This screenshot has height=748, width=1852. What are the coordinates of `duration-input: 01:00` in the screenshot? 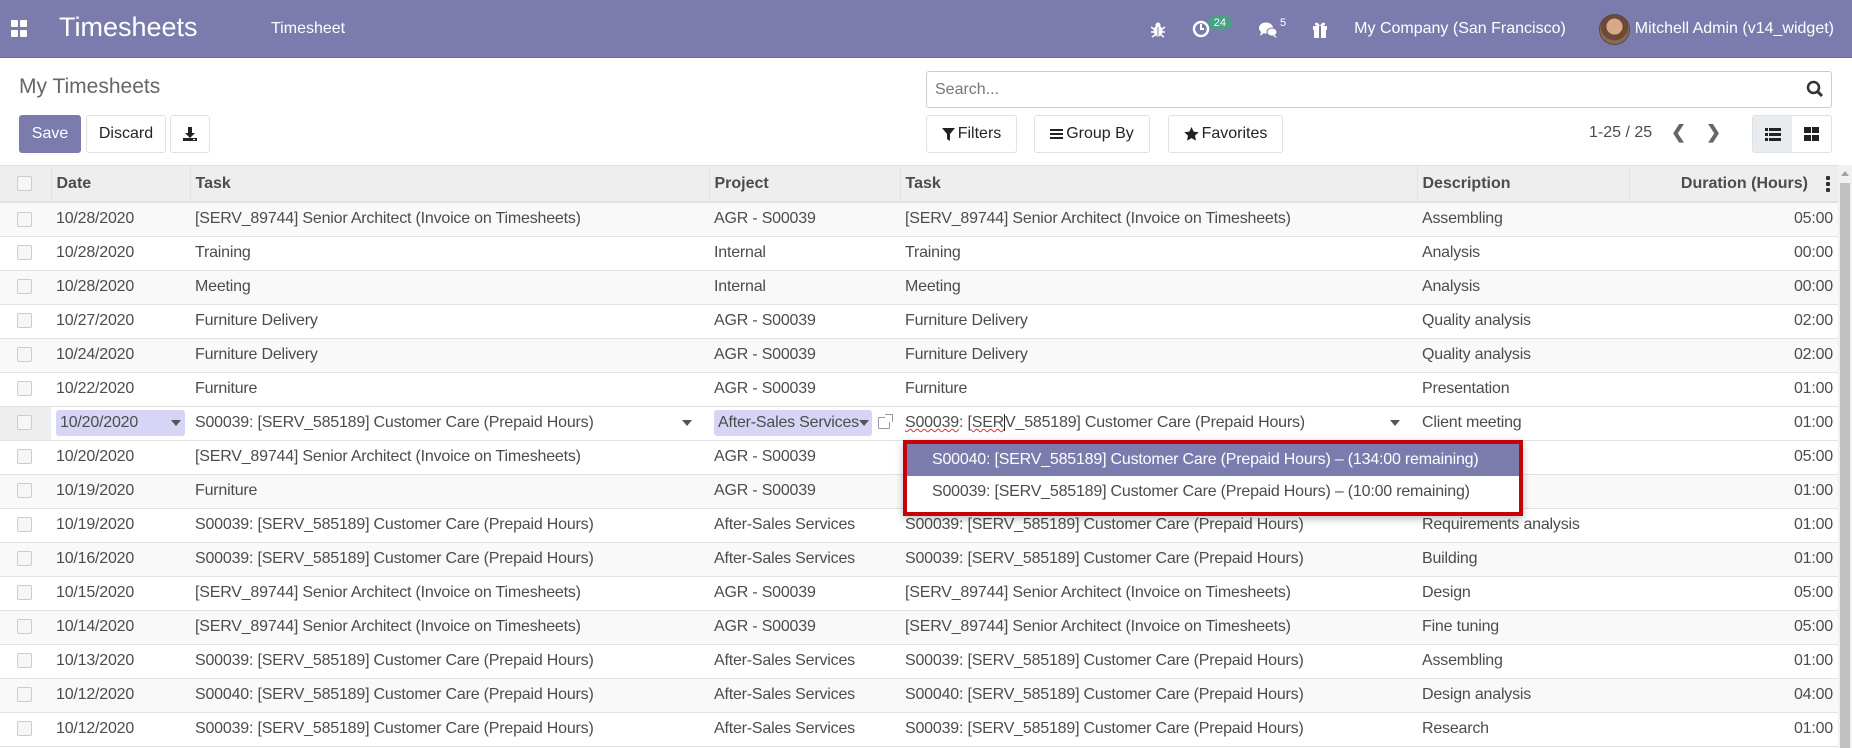 It's located at (1733, 423).